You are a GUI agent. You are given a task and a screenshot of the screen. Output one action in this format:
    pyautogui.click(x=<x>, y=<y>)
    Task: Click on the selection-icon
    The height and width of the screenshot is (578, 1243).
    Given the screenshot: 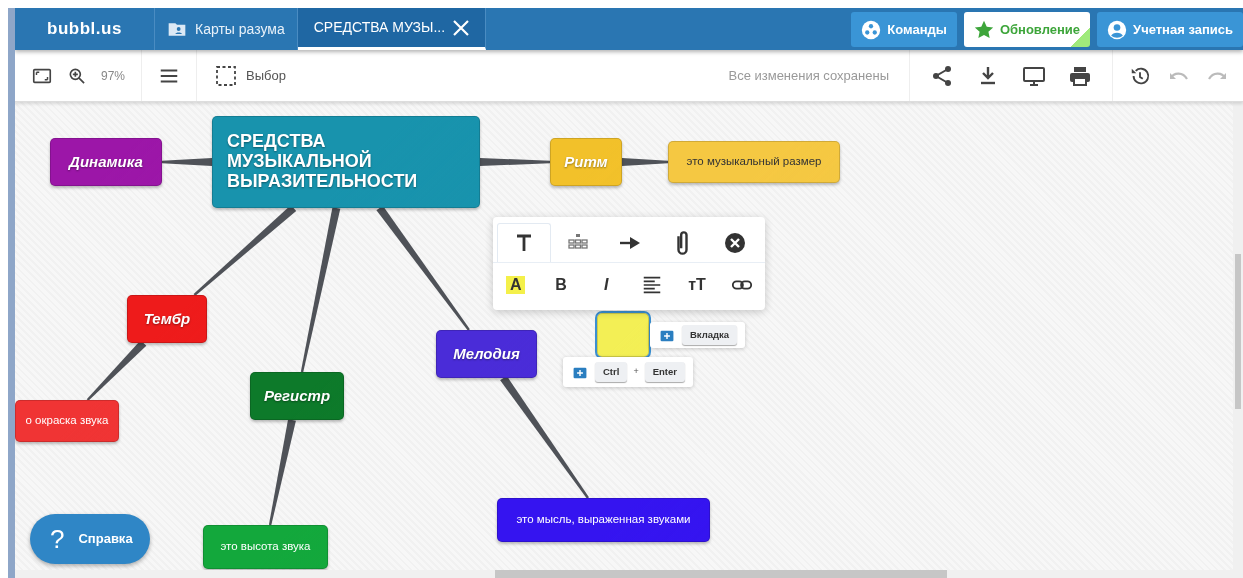 What is the action you would take?
    pyautogui.click(x=226, y=75)
    